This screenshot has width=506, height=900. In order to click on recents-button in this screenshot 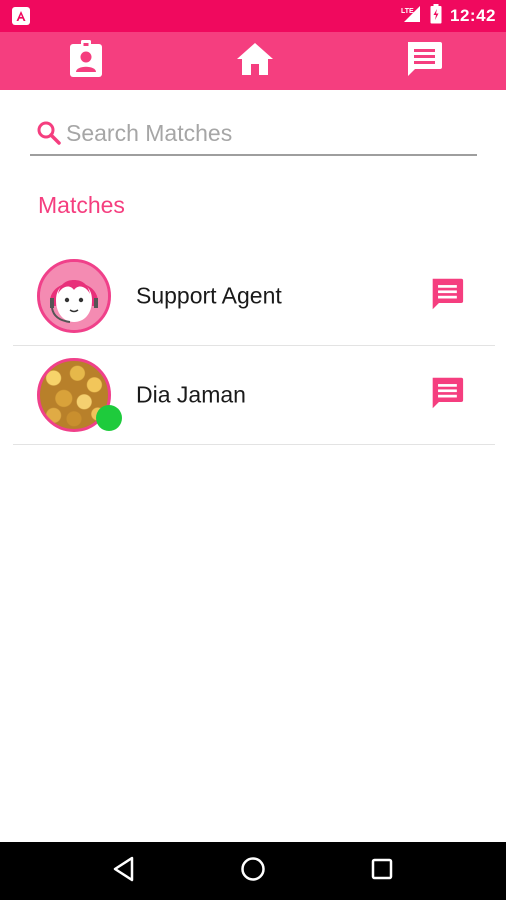, I will do `click(382, 871)`.